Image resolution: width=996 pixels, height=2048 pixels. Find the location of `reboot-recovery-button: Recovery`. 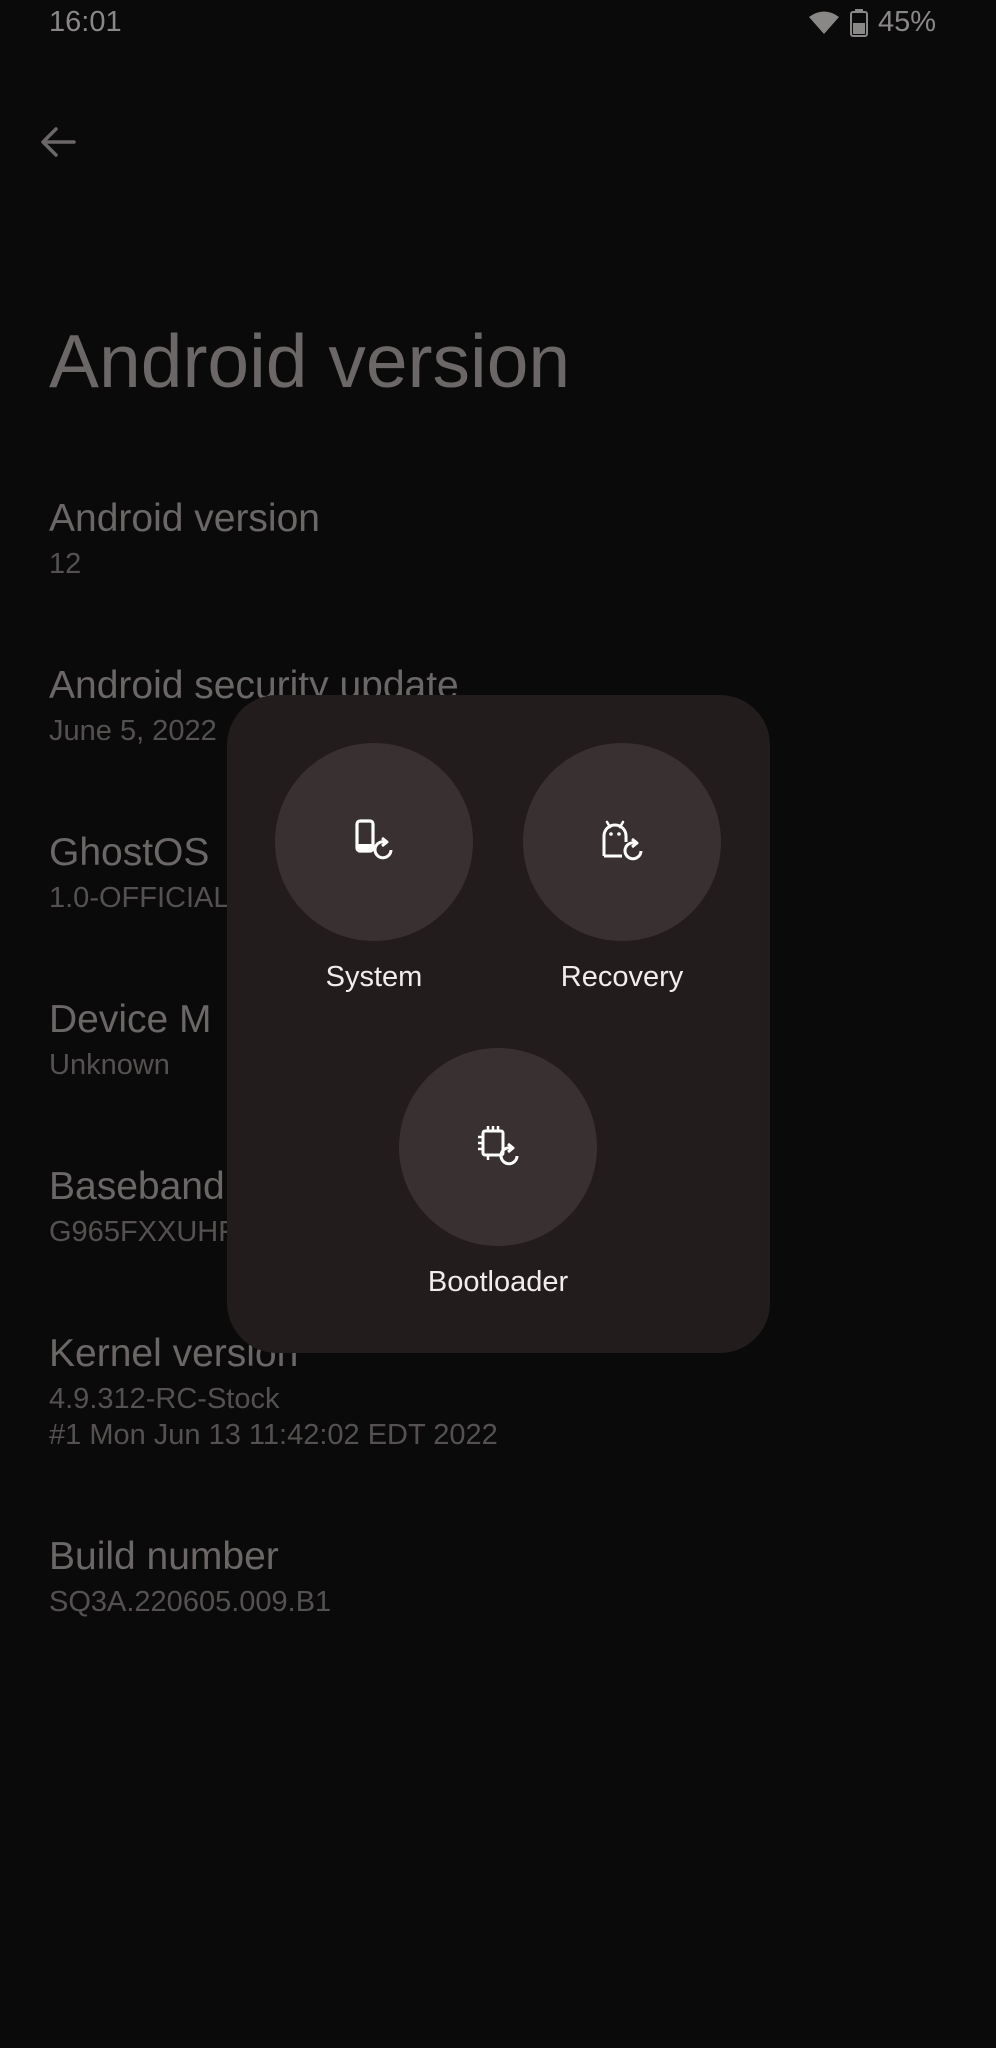

reboot-recovery-button: Recovery is located at coordinates (622, 868).